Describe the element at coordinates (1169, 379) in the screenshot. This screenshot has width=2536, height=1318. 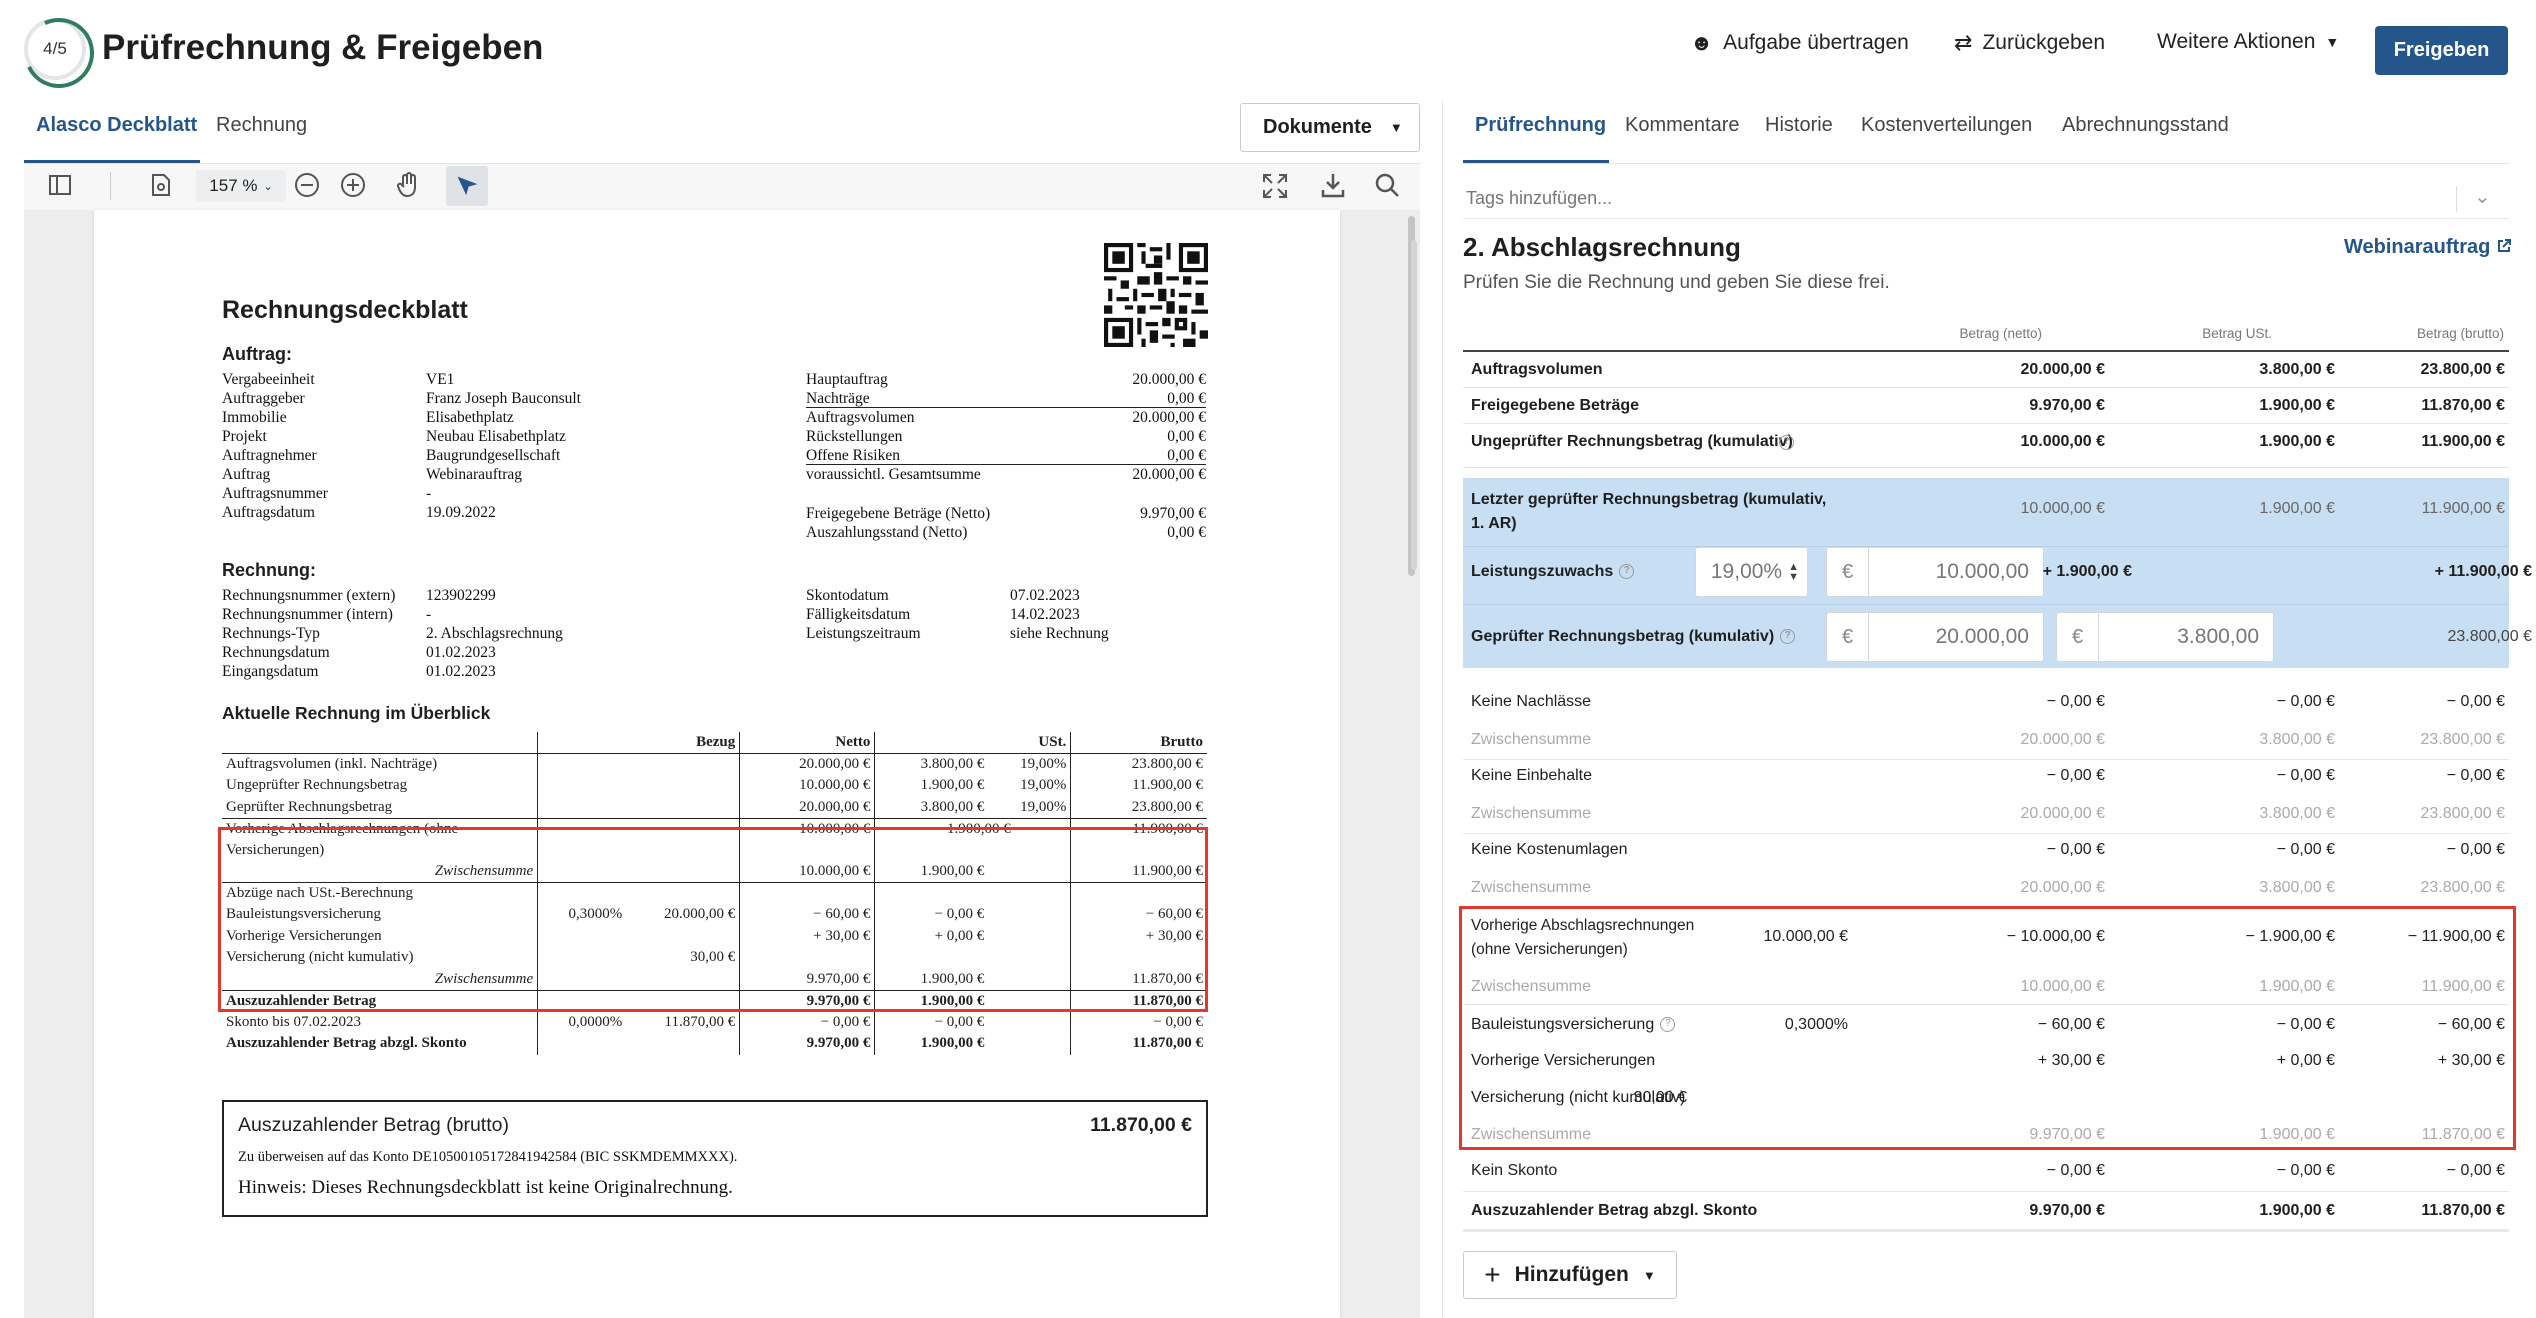
I see `summen-value: 20.000,00 €` at that location.